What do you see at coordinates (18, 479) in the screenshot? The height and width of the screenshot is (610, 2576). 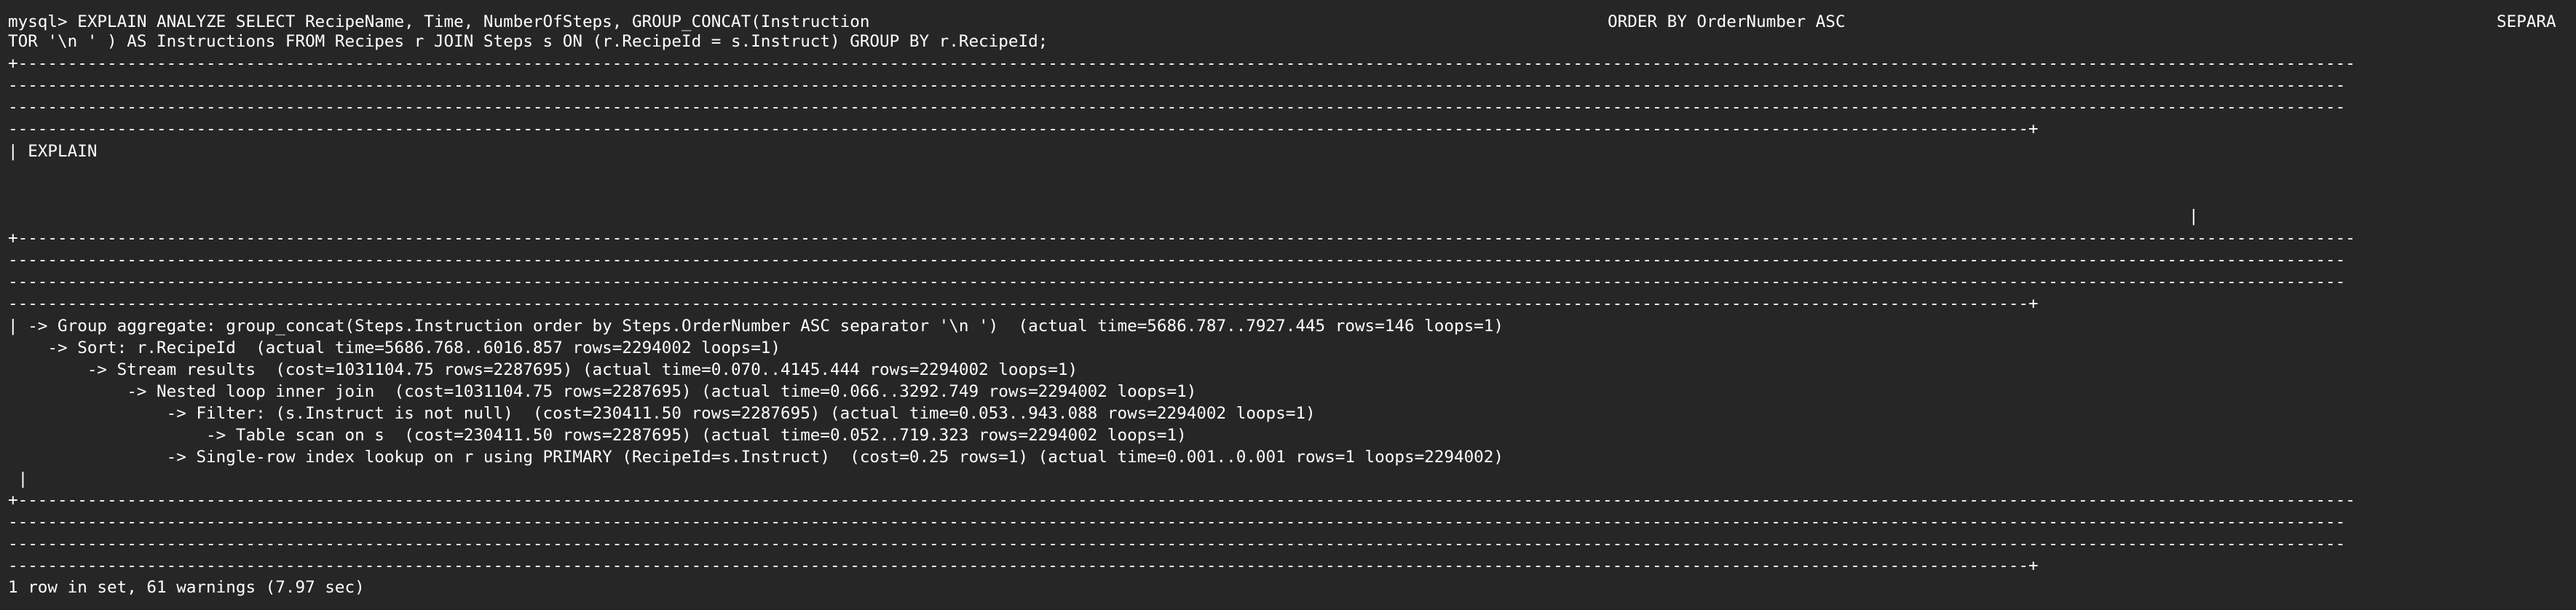 I see `plan-end-pipe: |` at bounding box center [18, 479].